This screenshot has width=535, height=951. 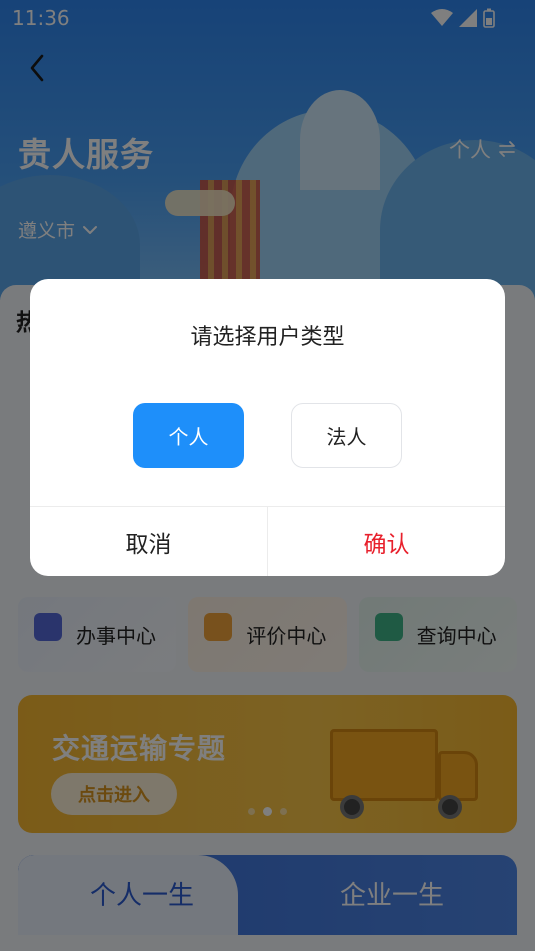 What do you see at coordinates (386, 541) in the screenshot?
I see `confirm-button: 确认` at bounding box center [386, 541].